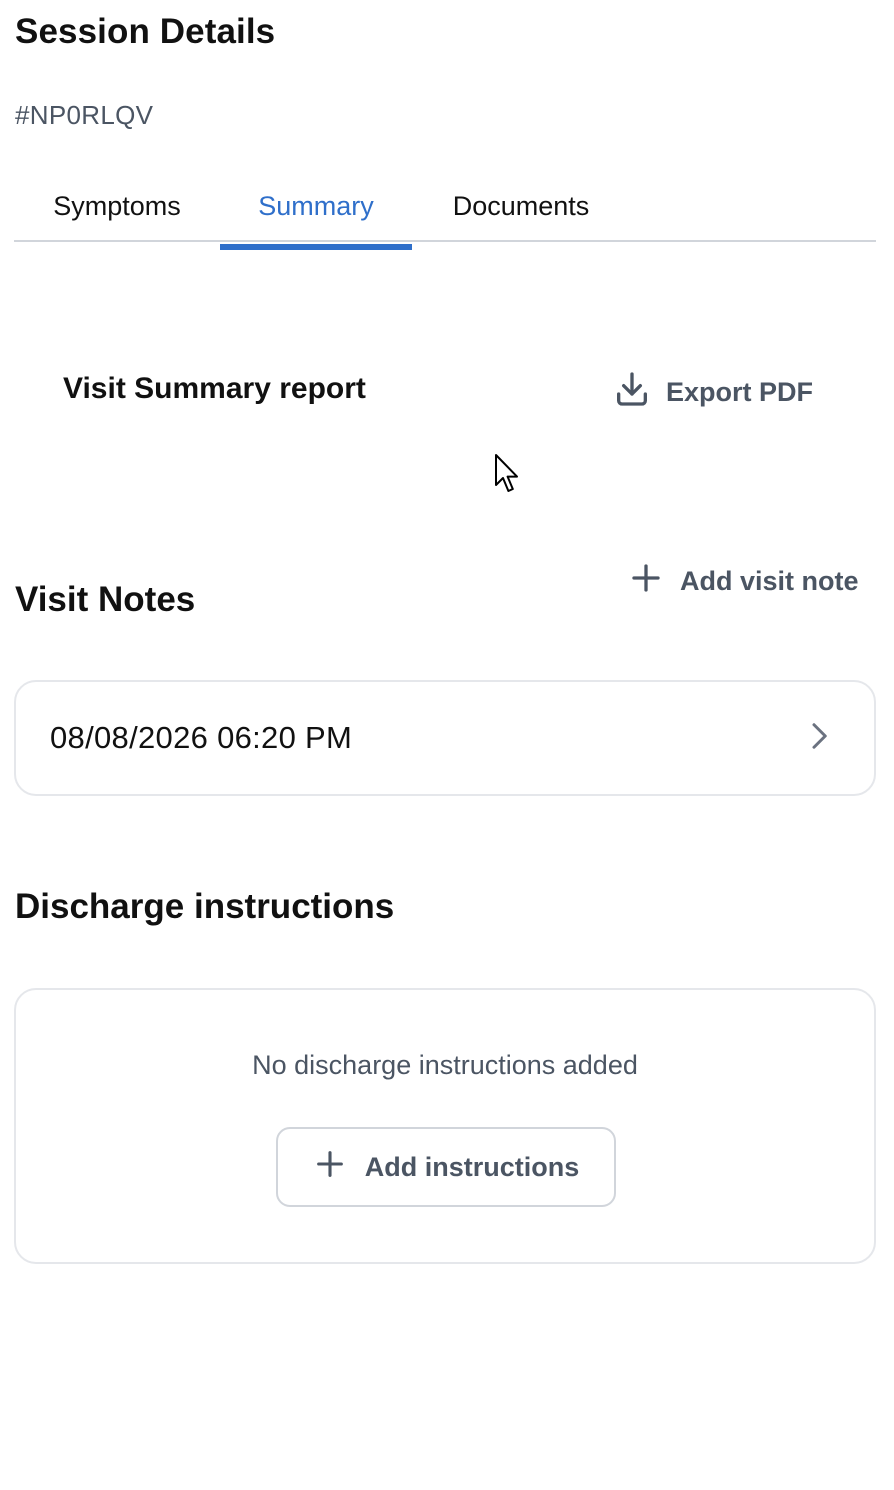 The image size is (894, 1490). I want to click on add-visit-note-button: Add visit note, so click(743, 581).